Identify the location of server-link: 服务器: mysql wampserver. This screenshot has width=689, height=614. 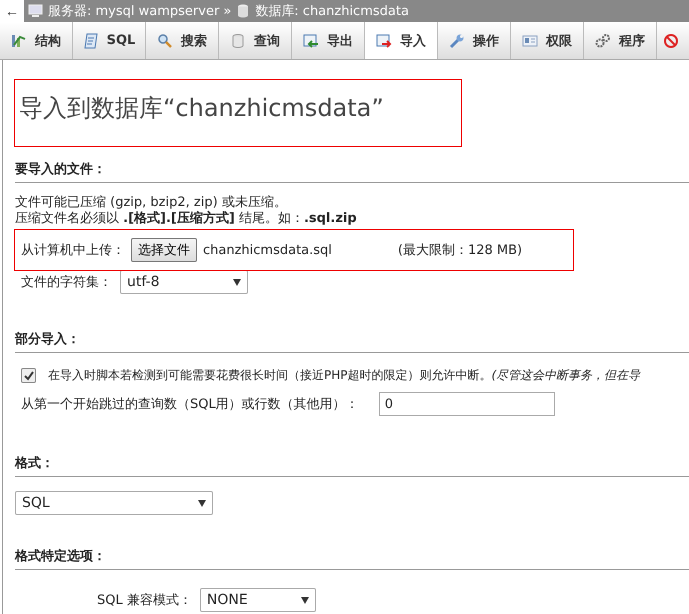
(134, 11).